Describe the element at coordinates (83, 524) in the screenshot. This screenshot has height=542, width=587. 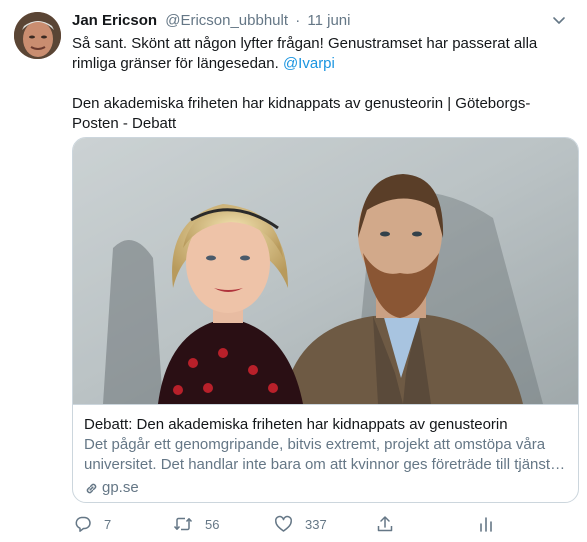
I see `reply-icon` at that location.